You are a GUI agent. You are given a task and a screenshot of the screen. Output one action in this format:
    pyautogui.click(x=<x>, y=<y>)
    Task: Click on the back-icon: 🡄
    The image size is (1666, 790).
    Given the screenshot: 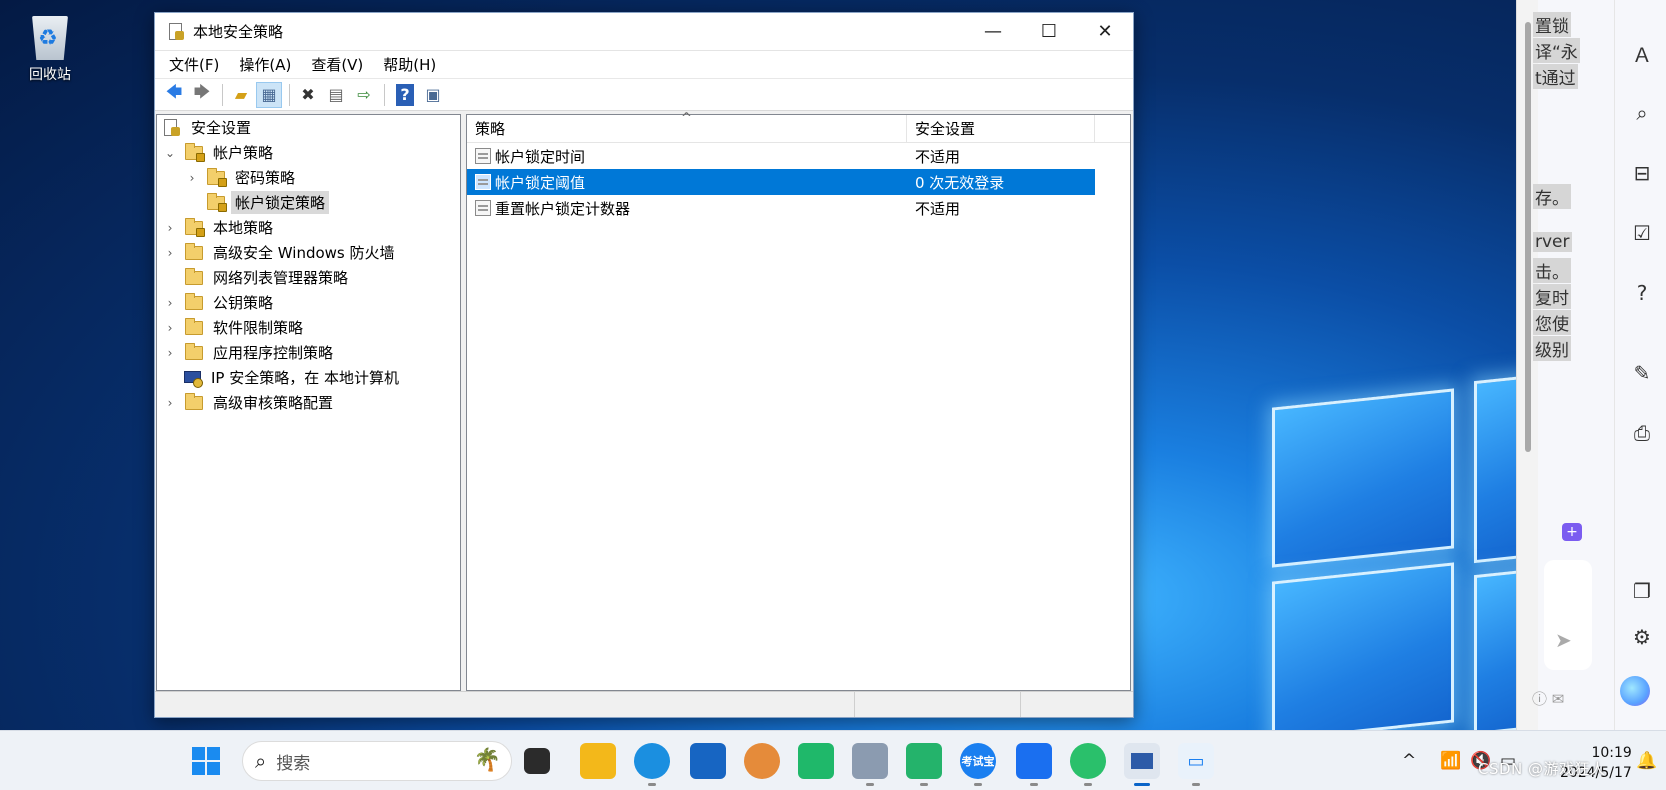 What is the action you would take?
    pyautogui.click(x=174, y=95)
    